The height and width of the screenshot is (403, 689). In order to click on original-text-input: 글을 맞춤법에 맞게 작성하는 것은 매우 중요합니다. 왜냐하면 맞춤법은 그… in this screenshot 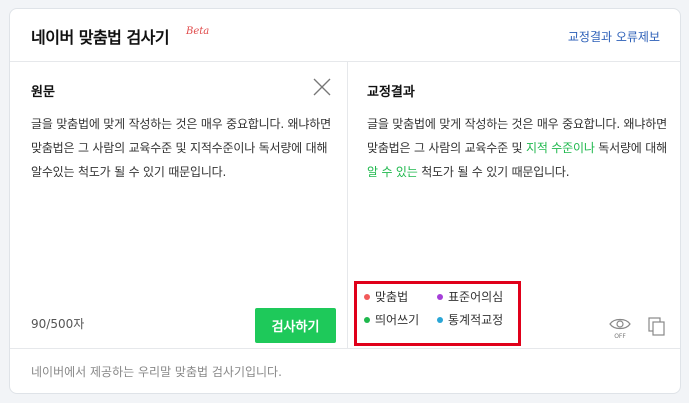, I will do `click(181, 148)`.